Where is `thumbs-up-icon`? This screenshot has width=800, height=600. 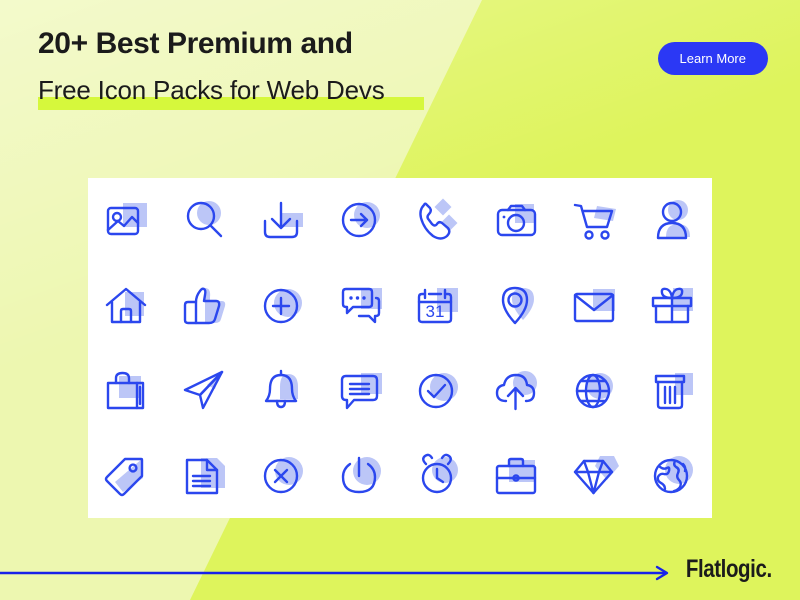
thumbs-up-icon is located at coordinates (204, 305).